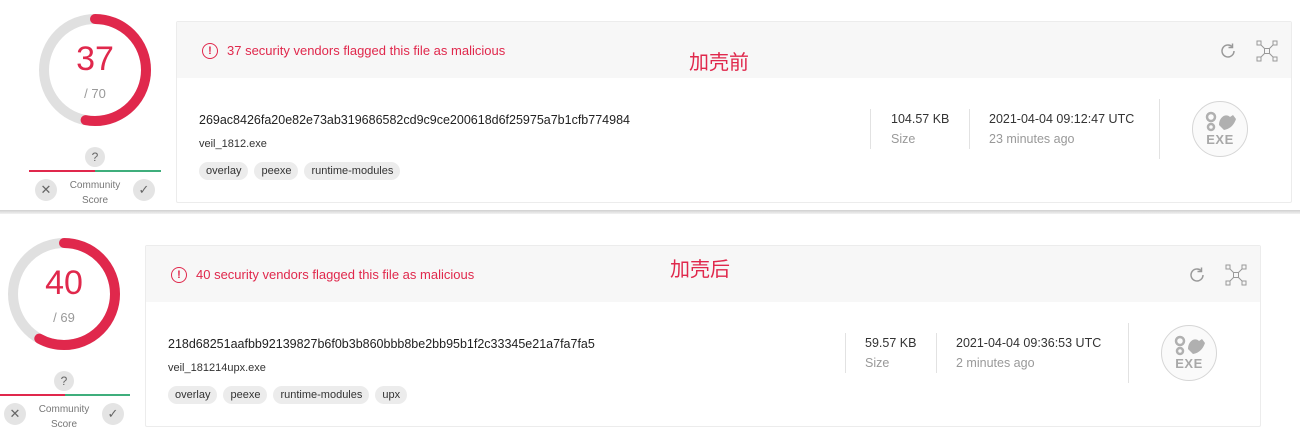 The image size is (1300, 448). I want to click on detection-gauge: 40 / 69, so click(64, 294).